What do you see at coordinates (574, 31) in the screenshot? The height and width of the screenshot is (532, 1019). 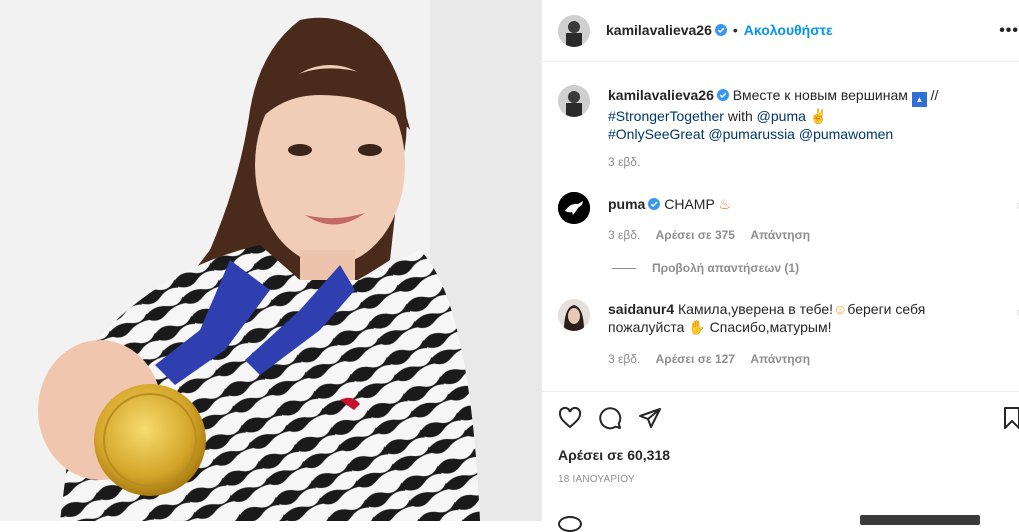 I see `author-avatar` at bounding box center [574, 31].